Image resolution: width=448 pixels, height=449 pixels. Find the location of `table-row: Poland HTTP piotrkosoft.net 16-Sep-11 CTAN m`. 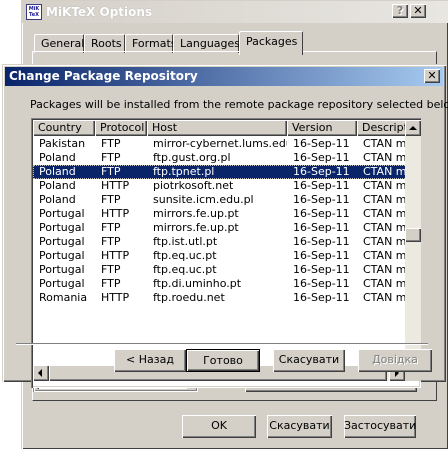

table-row: Poland HTTP piotrkosoft.net 16-Sep-11 CTAN m is located at coordinates (219, 186).